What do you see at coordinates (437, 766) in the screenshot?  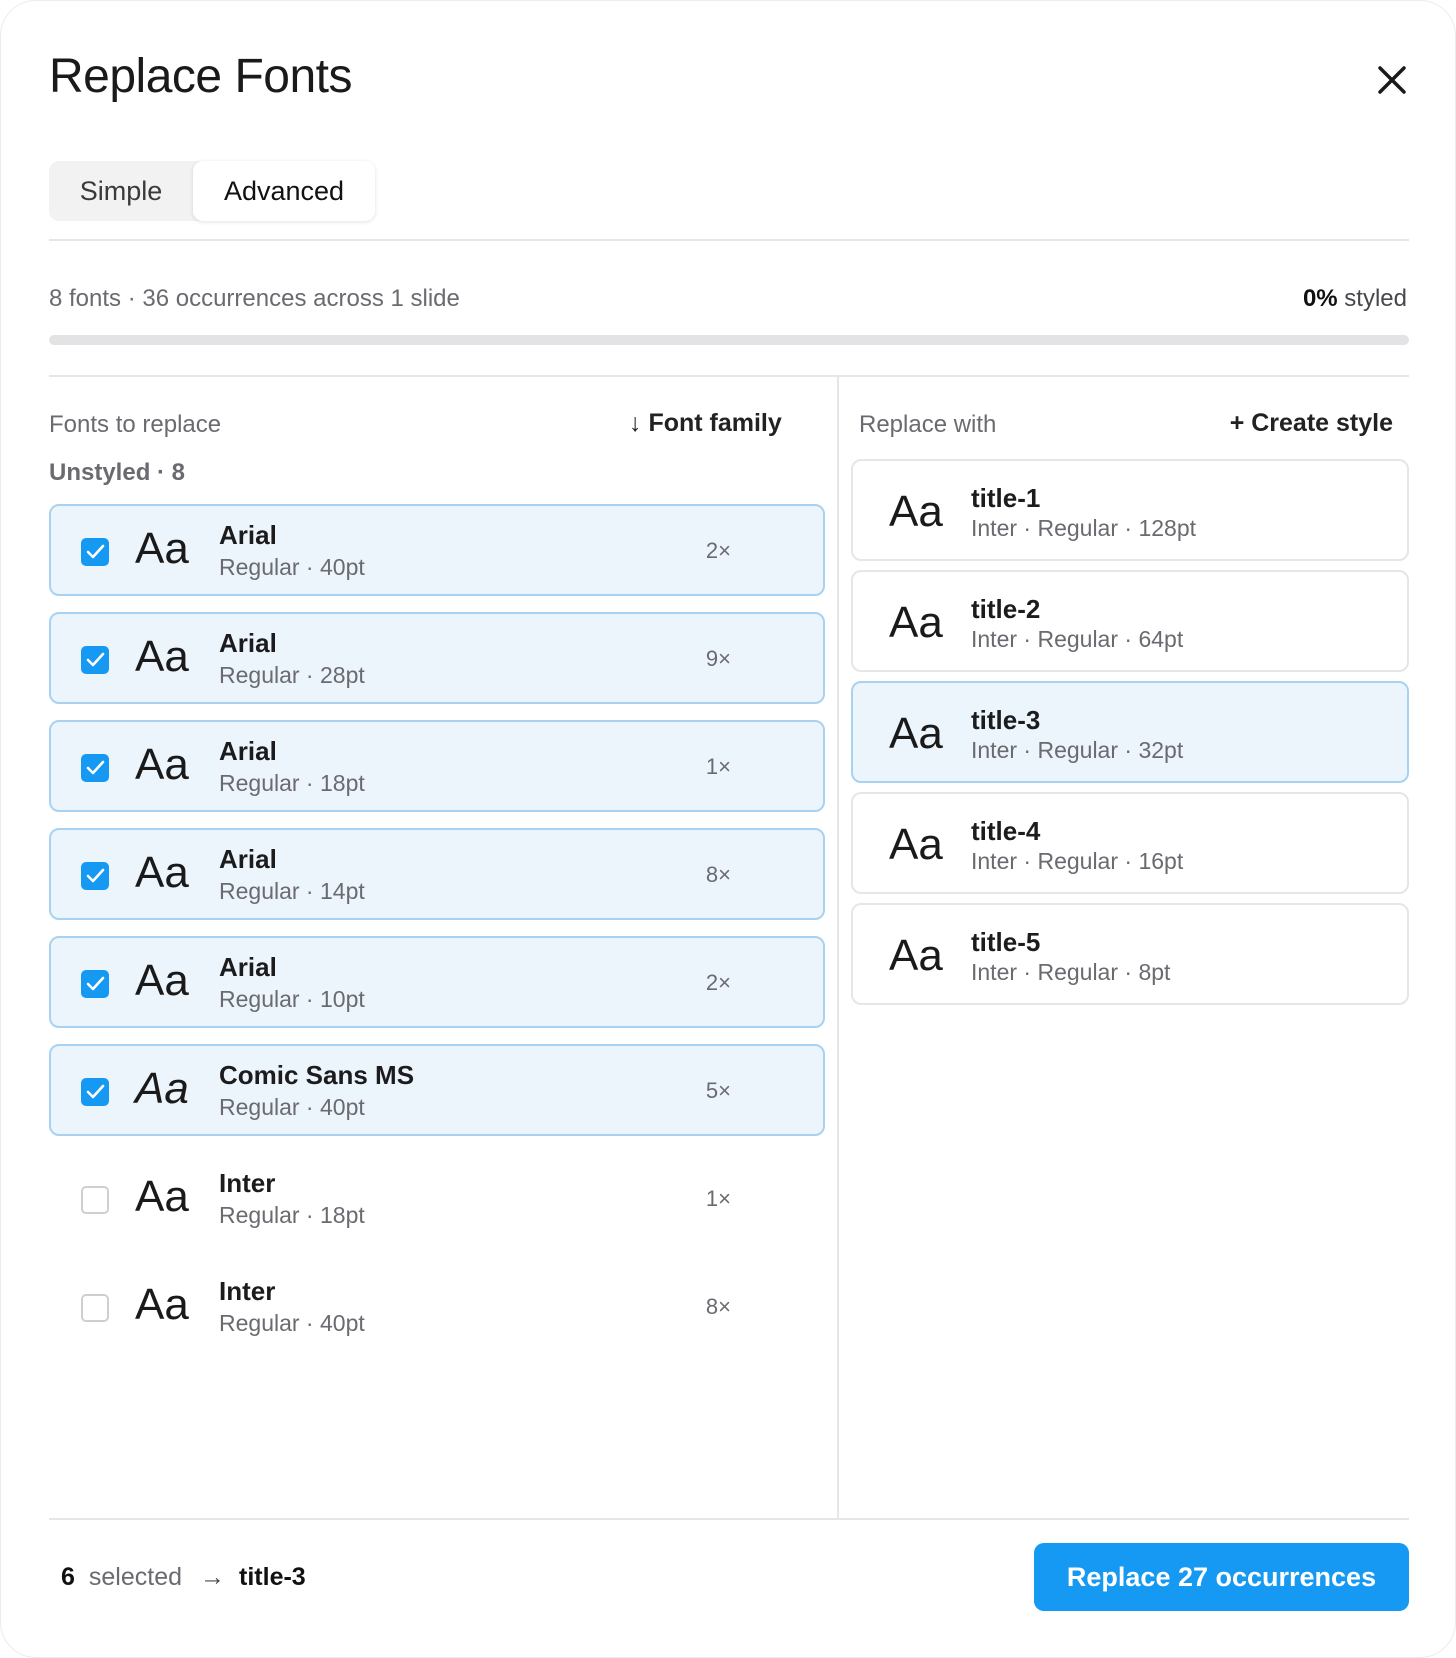 I see `font-row: Aa Arial Regular · 18pt 1×` at bounding box center [437, 766].